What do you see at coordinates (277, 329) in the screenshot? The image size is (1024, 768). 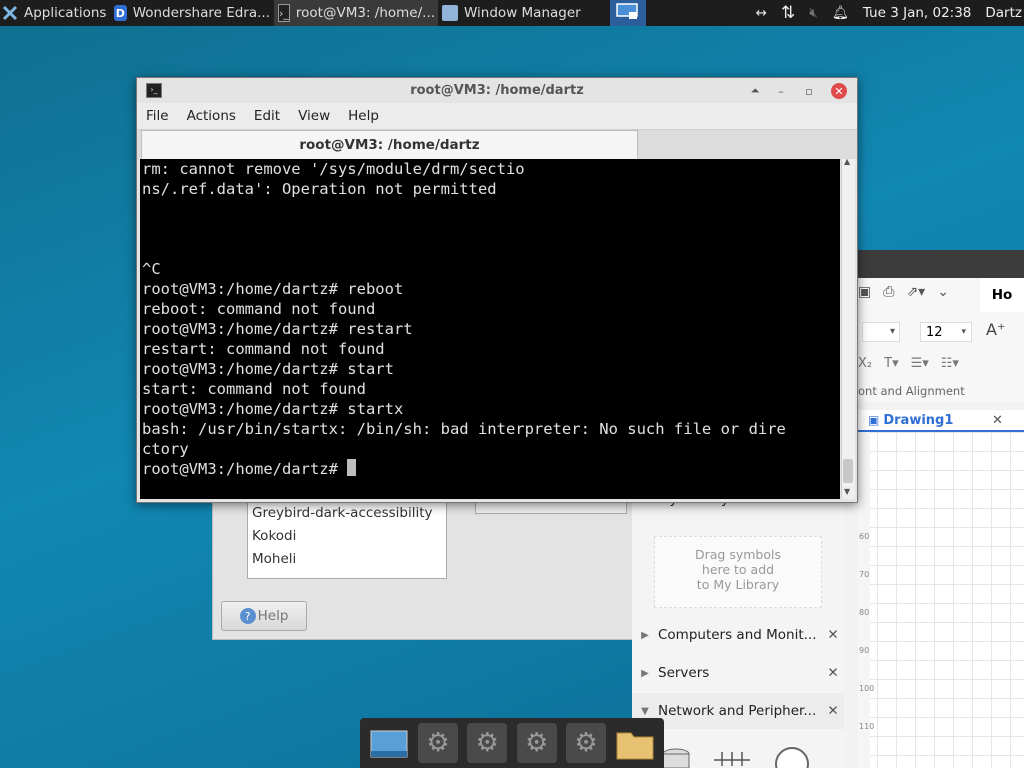 I see `terminal-line: root@VM3:/home/dartz# restart` at bounding box center [277, 329].